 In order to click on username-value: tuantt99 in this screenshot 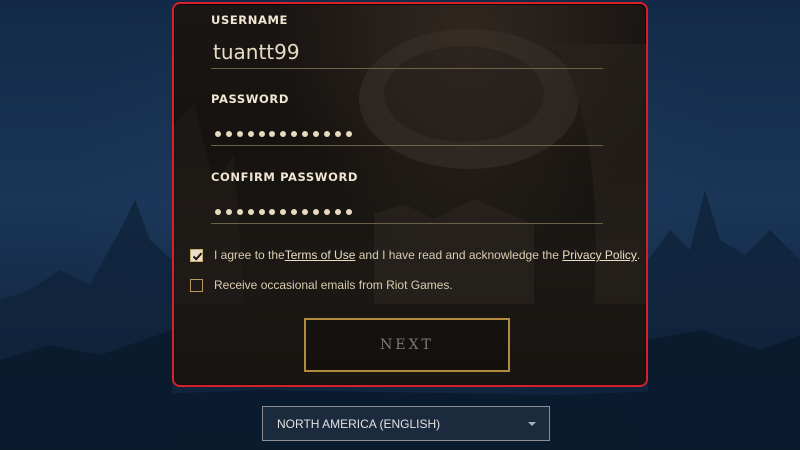, I will do `click(256, 52)`.